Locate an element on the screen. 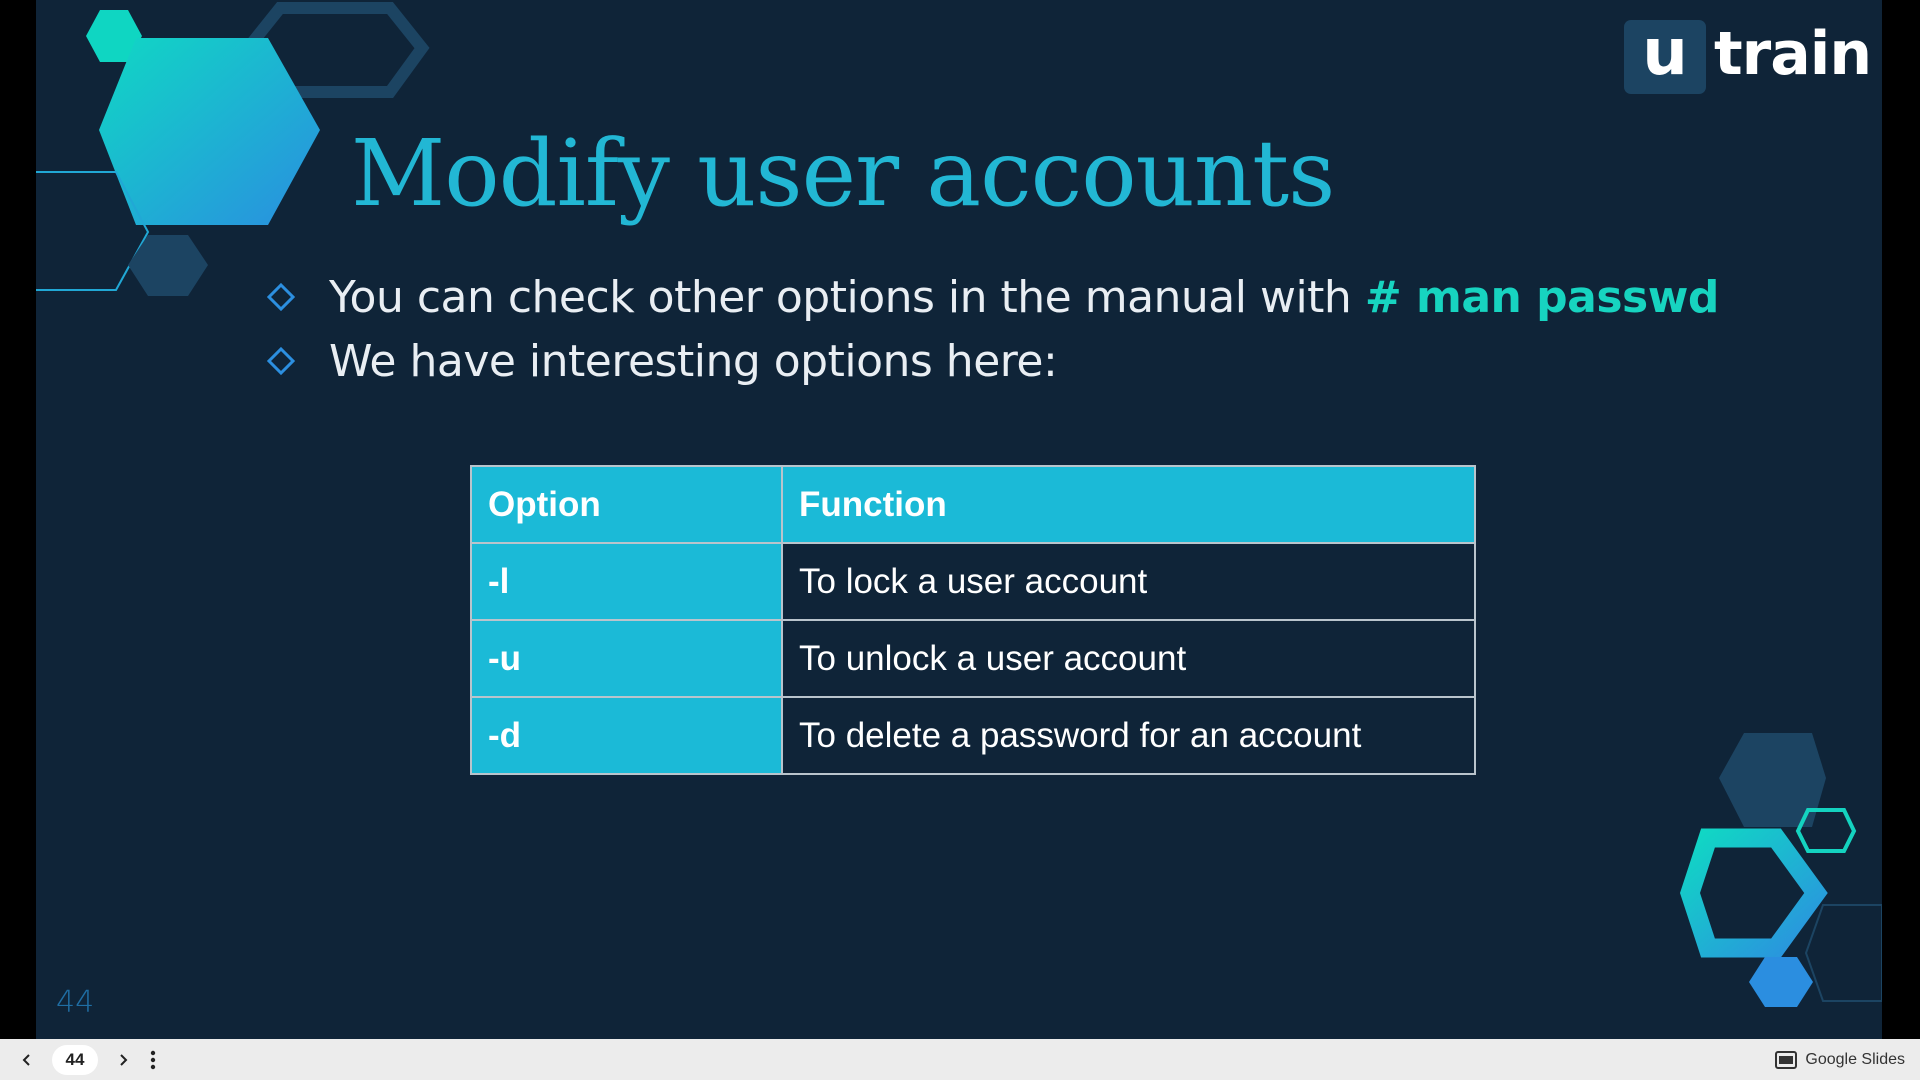 Image resolution: width=1920 pixels, height=1080 pixels. more-options-button is located at coordinates (153, 1060).